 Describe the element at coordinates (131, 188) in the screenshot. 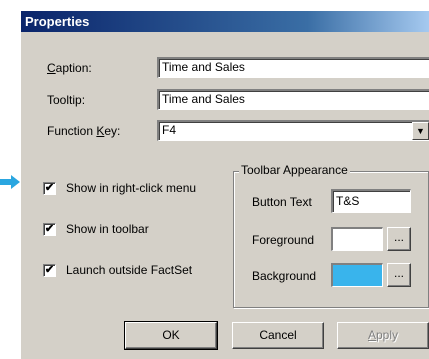

I see `show-right-click-label: Show in right-click menu` at that location.